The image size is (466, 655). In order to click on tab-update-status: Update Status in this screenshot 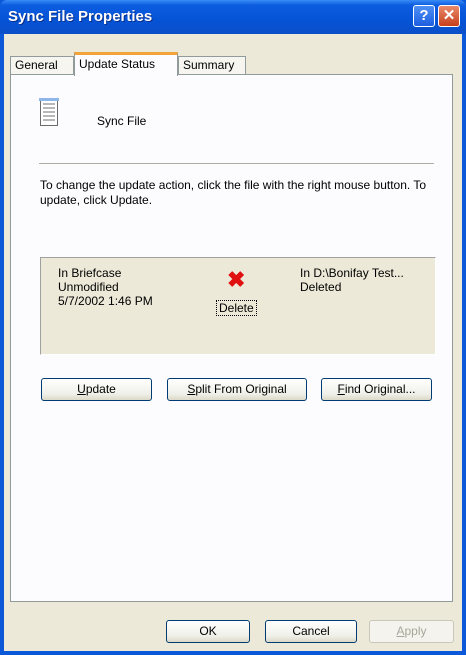, I will do `click(126, 64)`.